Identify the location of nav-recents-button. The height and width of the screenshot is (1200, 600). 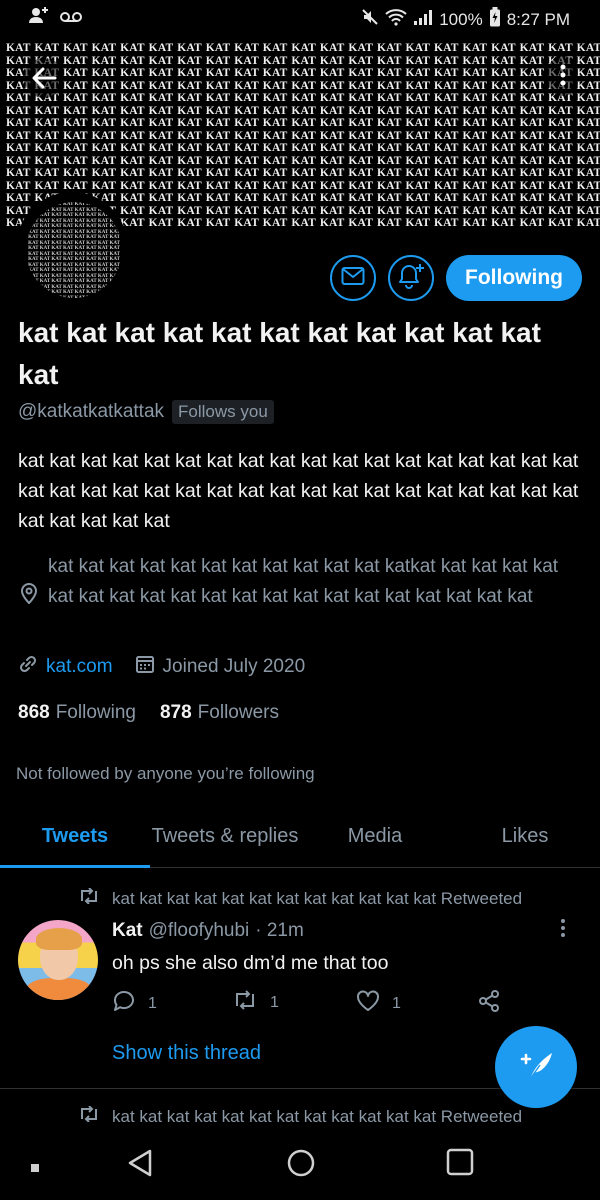
(460, 1164).